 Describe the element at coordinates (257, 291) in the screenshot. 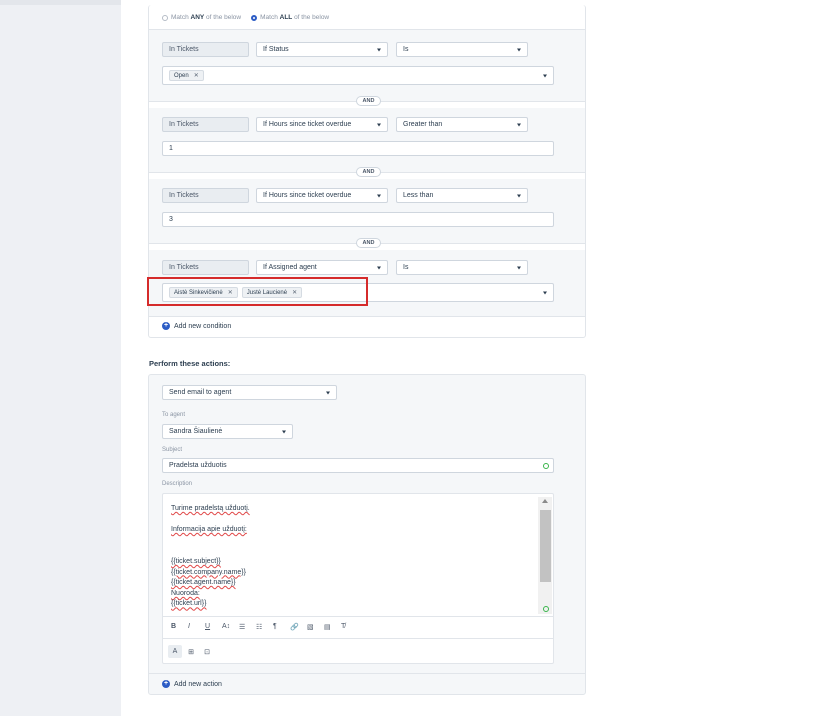

I see `highlight-box` at that location.